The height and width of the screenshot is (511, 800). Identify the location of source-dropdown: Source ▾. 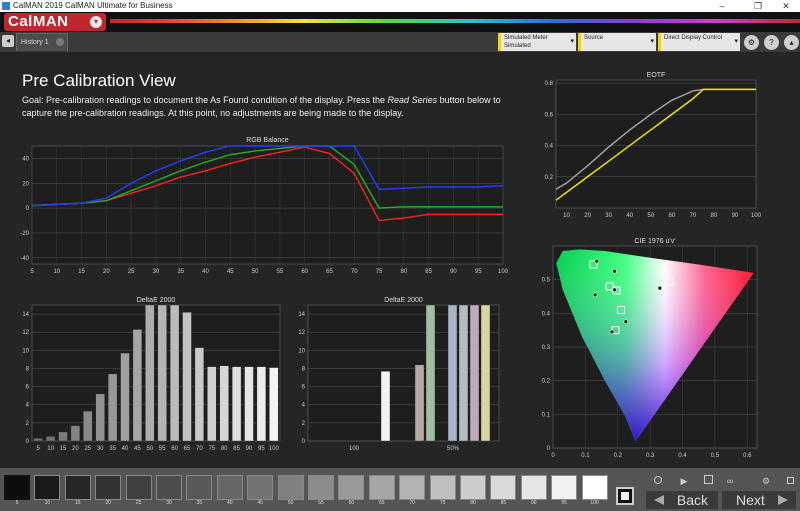
(617, 42).